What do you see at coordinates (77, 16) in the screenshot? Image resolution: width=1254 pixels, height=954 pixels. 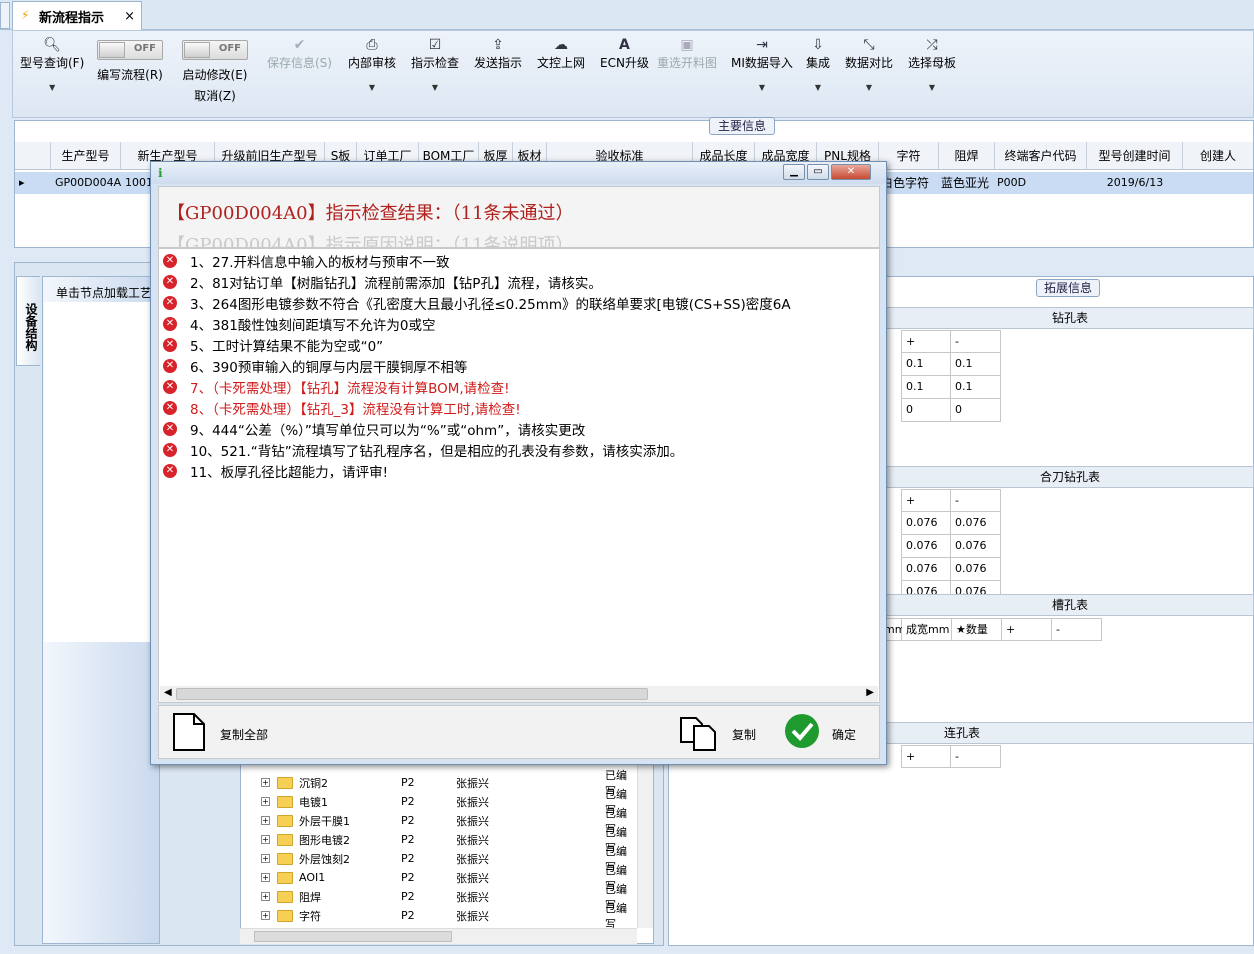 I see `tab-new-flow: ⚡ 新流程指示 ×` at bounding box center [77, 16].